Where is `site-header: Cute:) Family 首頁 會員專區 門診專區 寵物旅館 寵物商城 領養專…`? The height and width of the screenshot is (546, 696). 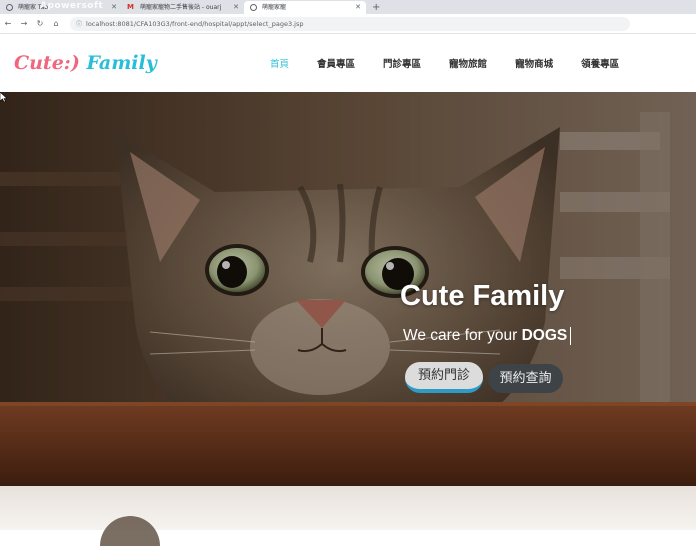
site-header: Cute:) Family 首頁 會員專區 門診專區 寵物旅館 寵物商城 領養專… is located at coordinates (348, 63).